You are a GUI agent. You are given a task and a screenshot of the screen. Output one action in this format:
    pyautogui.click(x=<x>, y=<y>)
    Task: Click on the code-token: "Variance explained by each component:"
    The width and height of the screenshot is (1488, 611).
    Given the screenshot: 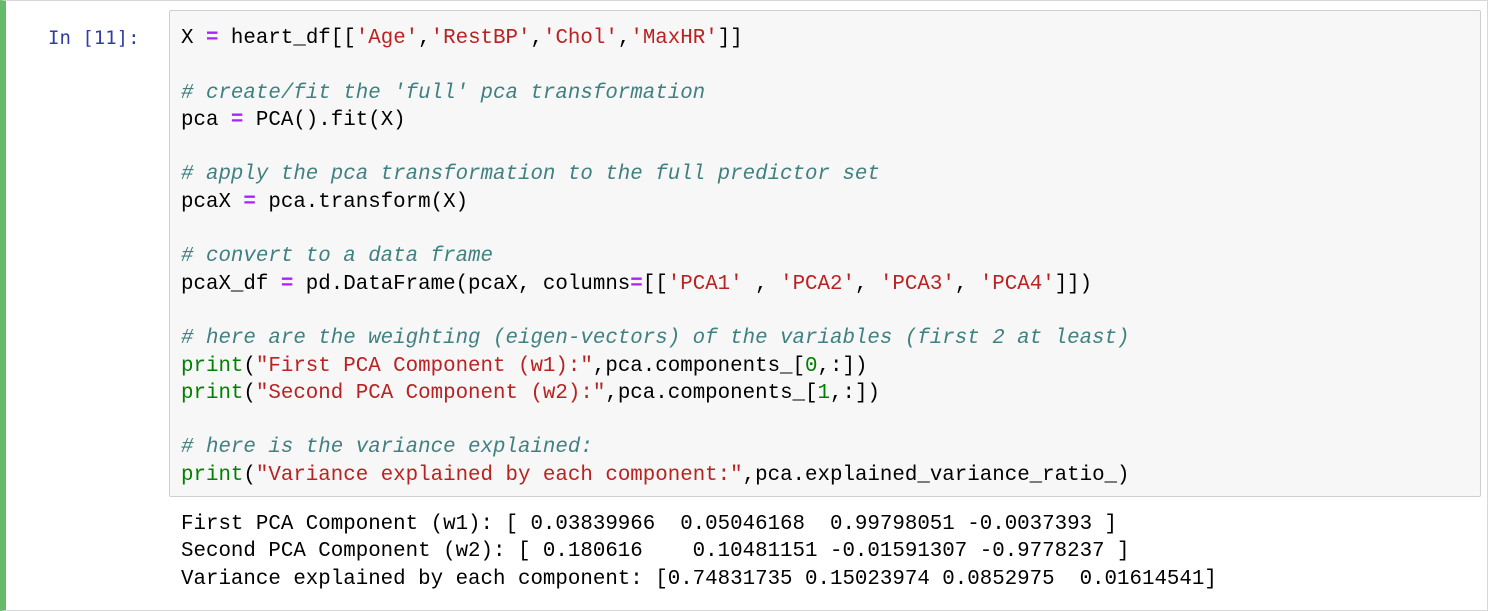 What is the action you would take?
    pyautogui.click(x=499, y=475)
    